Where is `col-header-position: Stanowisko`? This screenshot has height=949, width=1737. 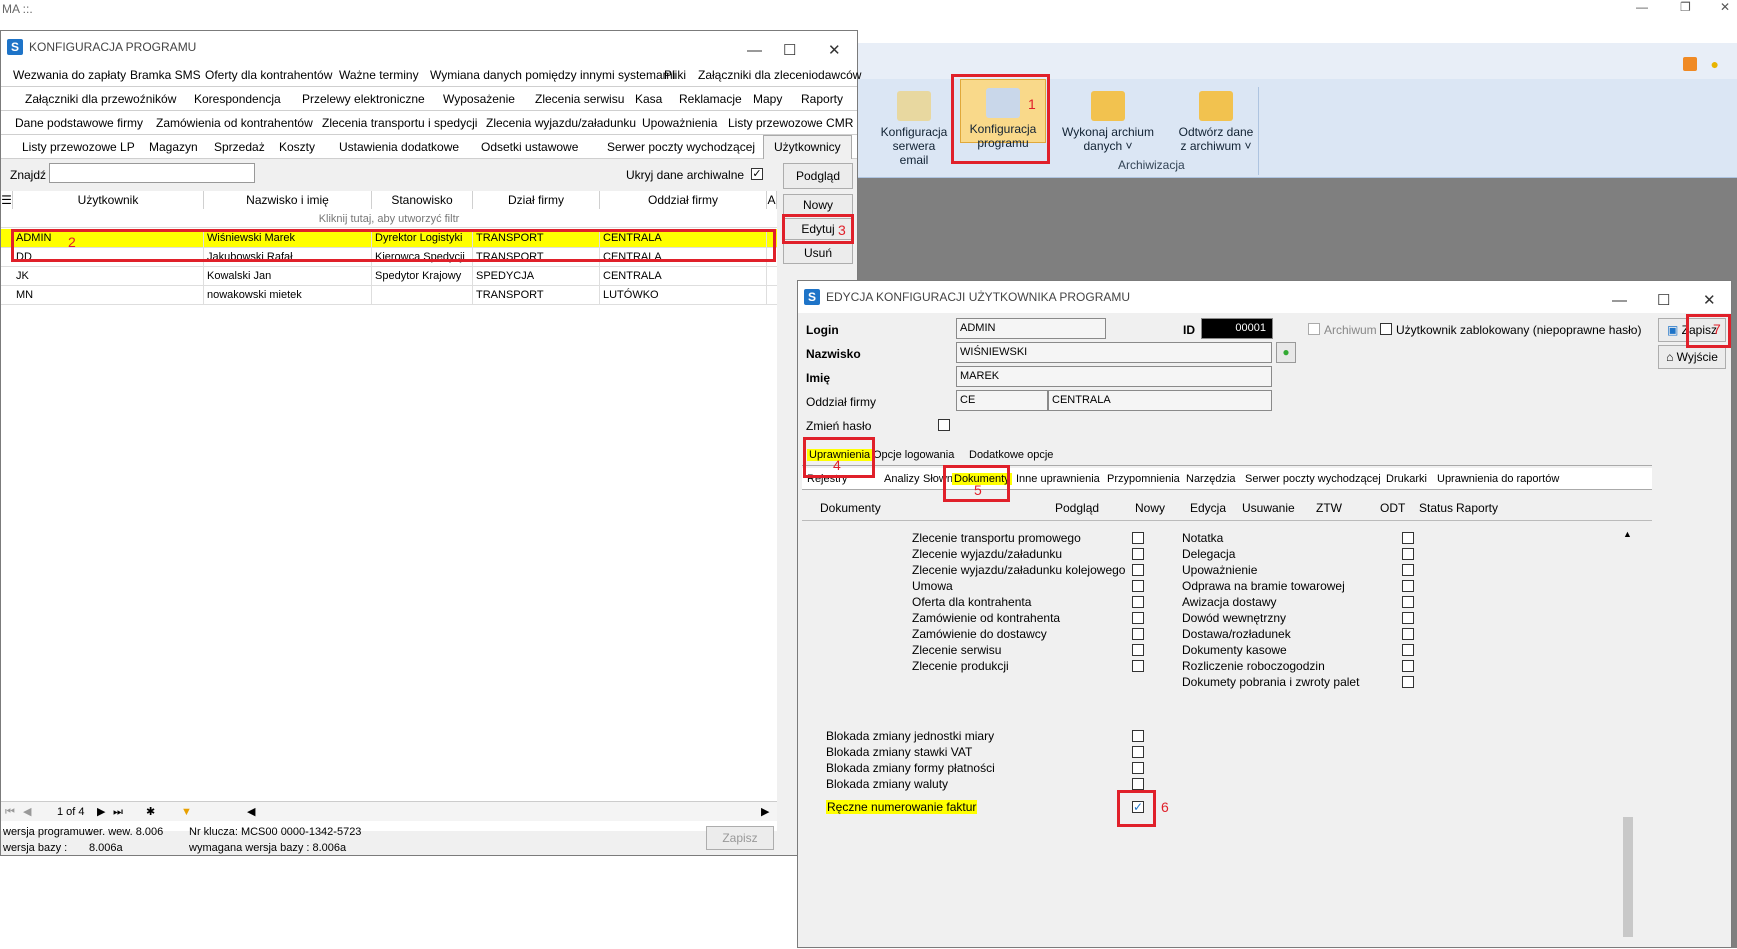 col-header-position: Stanowisko is located at coordinates (422, 200).